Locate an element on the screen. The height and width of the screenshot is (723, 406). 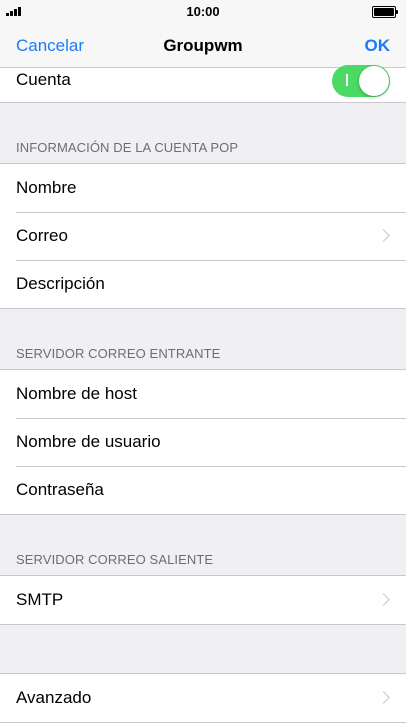
hostname-field-row: Nombre de host is located at coordinates (203, 394).